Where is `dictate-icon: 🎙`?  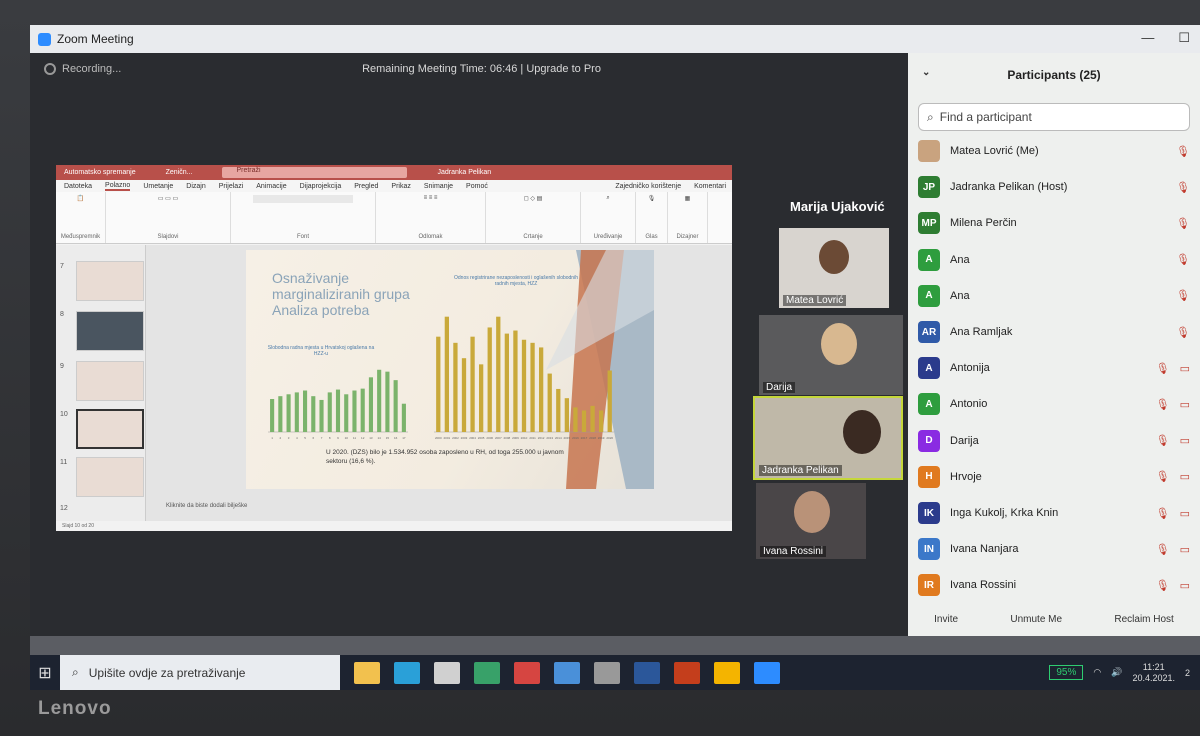
dictate-icon: 🎙 is located at coordinates (652, 198).